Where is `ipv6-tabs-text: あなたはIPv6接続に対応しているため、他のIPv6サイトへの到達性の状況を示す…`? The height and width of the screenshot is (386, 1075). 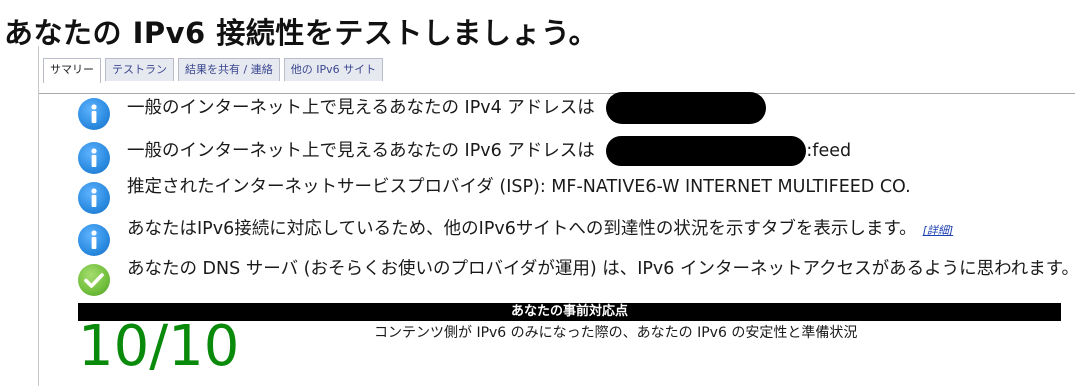
ipv6-tabs-text: あなたはIPv6接続に対応しているため、他のIPv6サイトへの到達性の状況を示す… is located at coordinates (522, 229).